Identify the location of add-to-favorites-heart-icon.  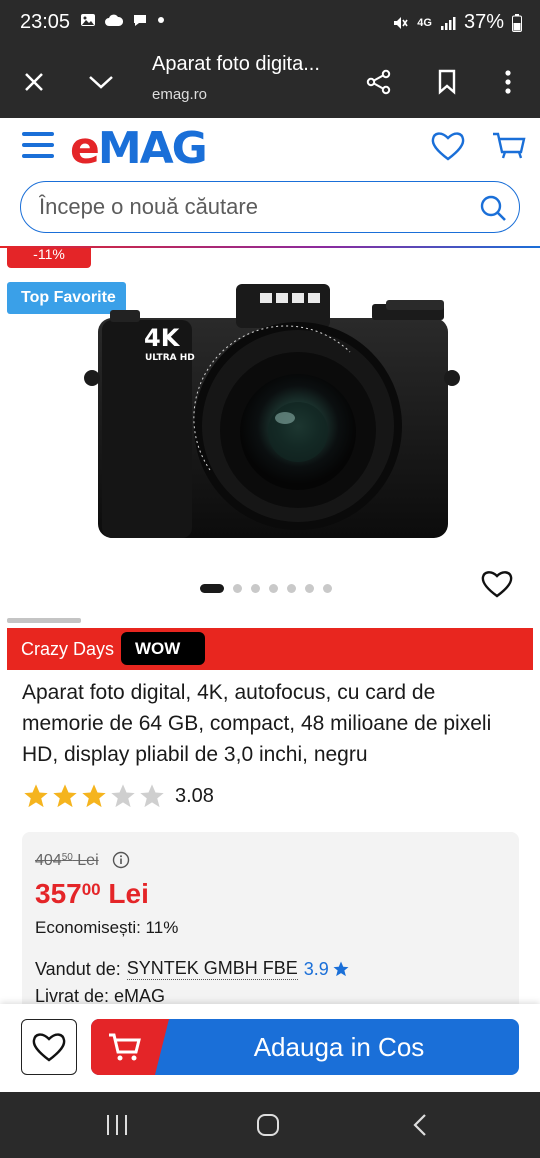
(497, 584).